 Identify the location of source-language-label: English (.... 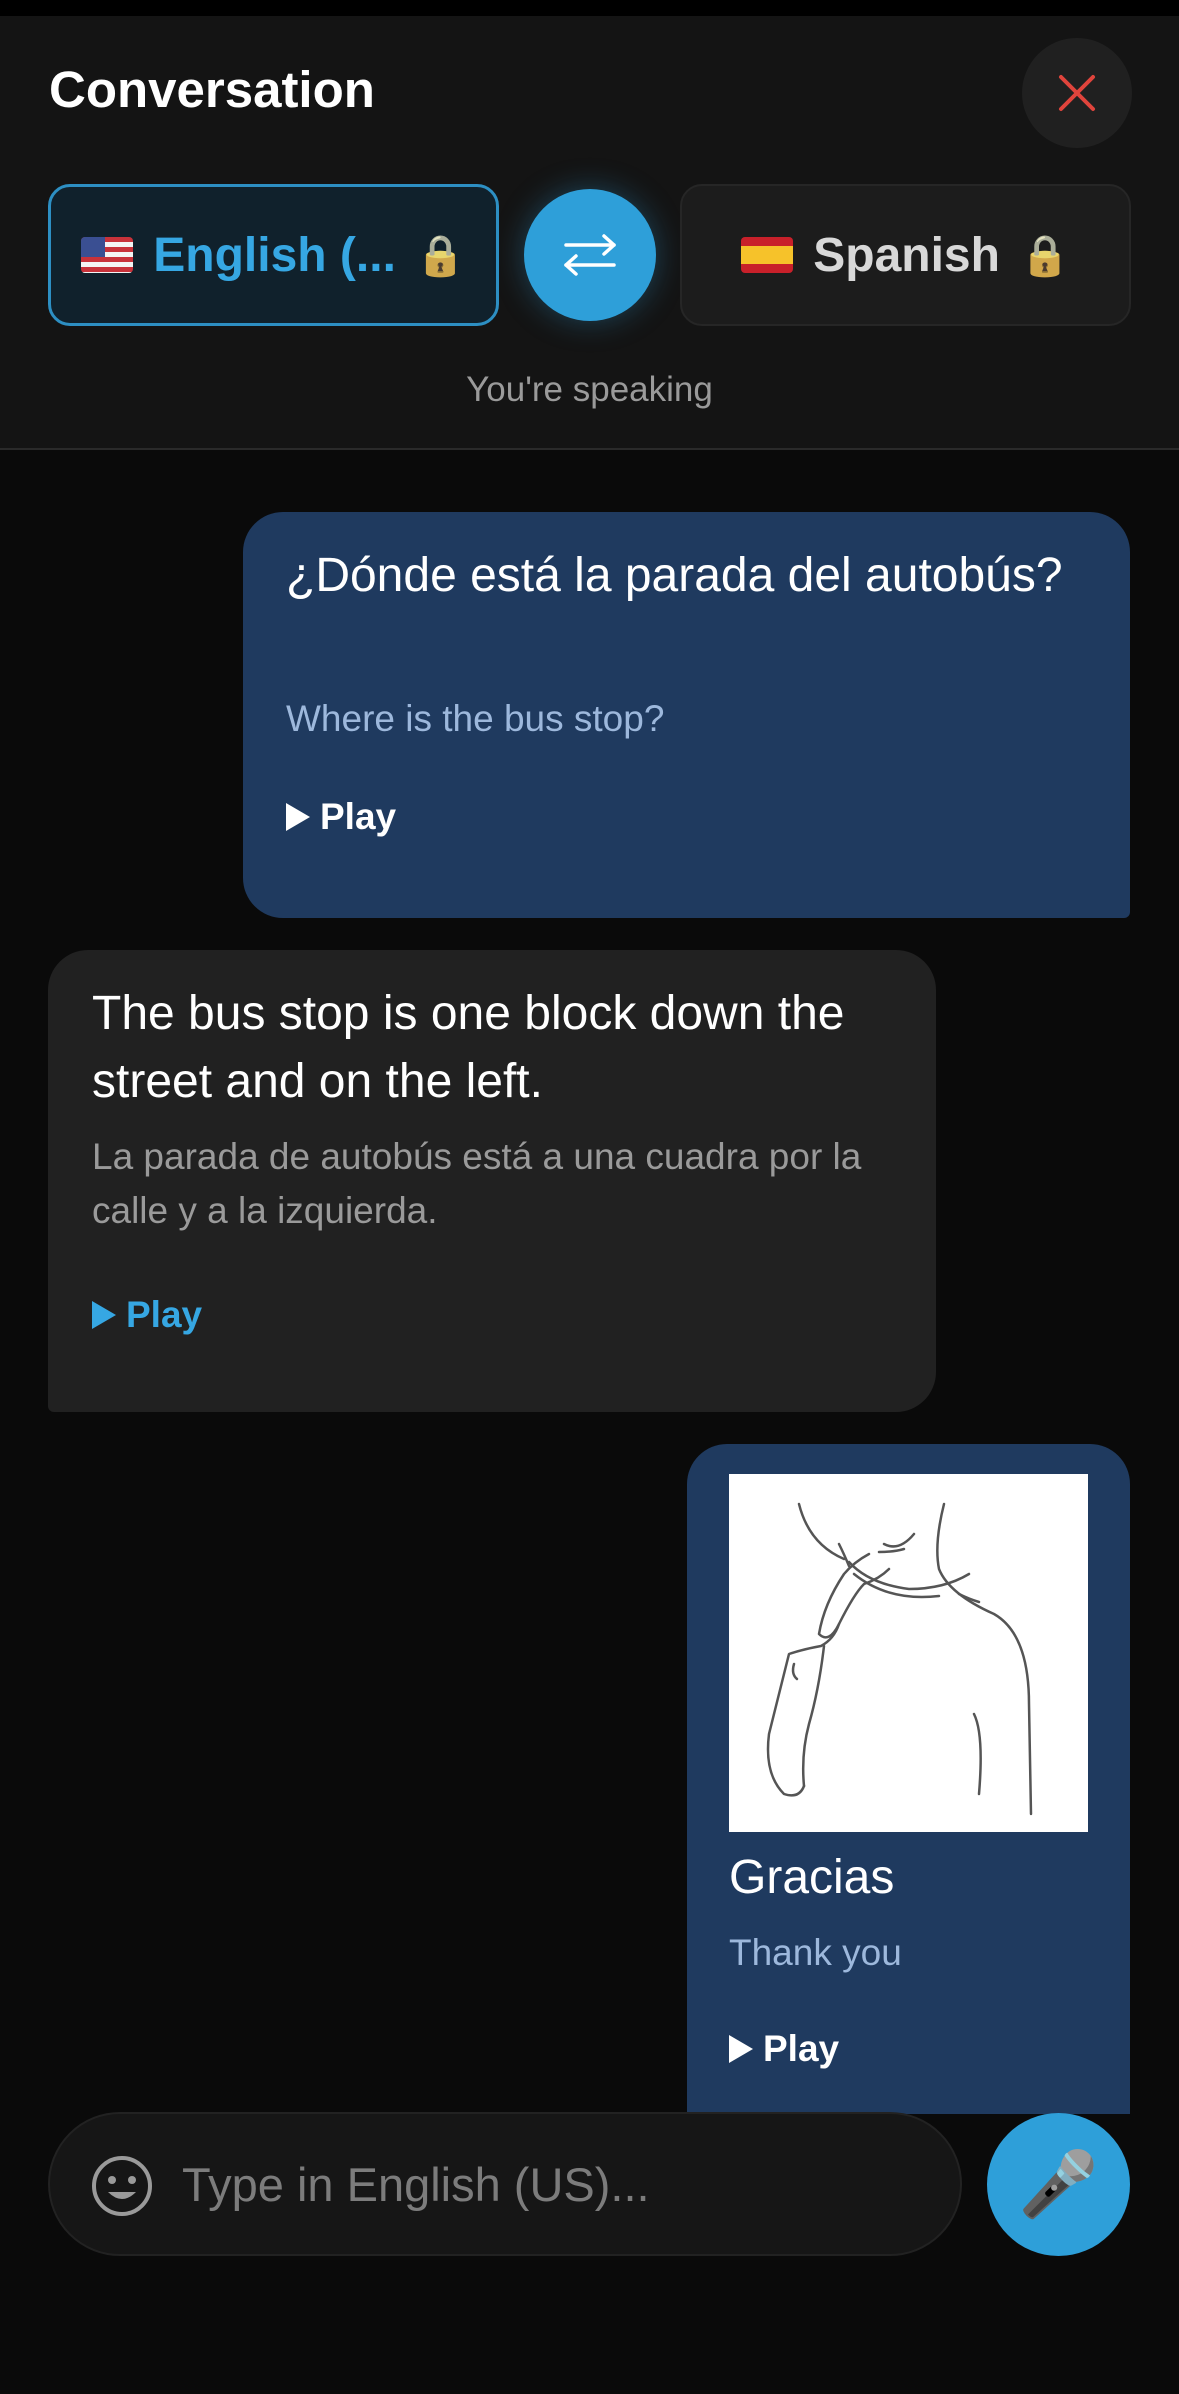
(274, 255).